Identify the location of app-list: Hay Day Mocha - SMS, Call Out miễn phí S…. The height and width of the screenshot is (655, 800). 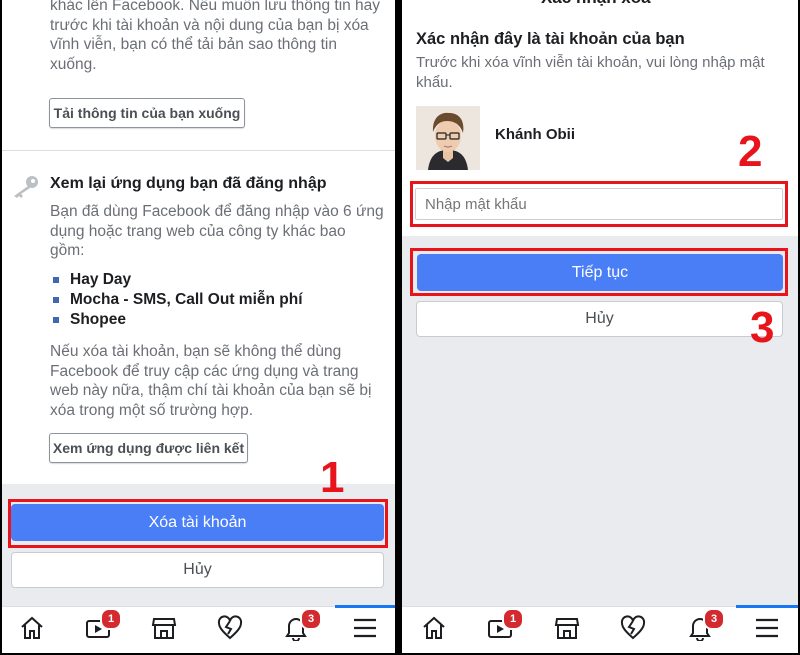
(176, 300).